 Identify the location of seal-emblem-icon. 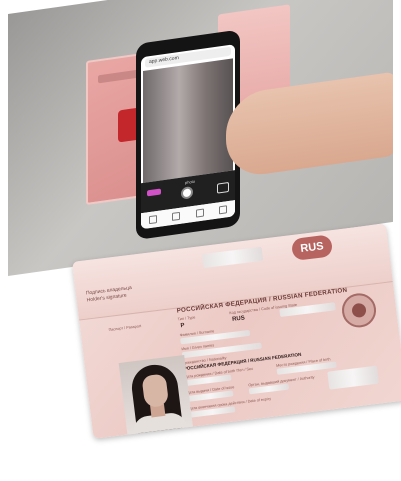
(359, 310).